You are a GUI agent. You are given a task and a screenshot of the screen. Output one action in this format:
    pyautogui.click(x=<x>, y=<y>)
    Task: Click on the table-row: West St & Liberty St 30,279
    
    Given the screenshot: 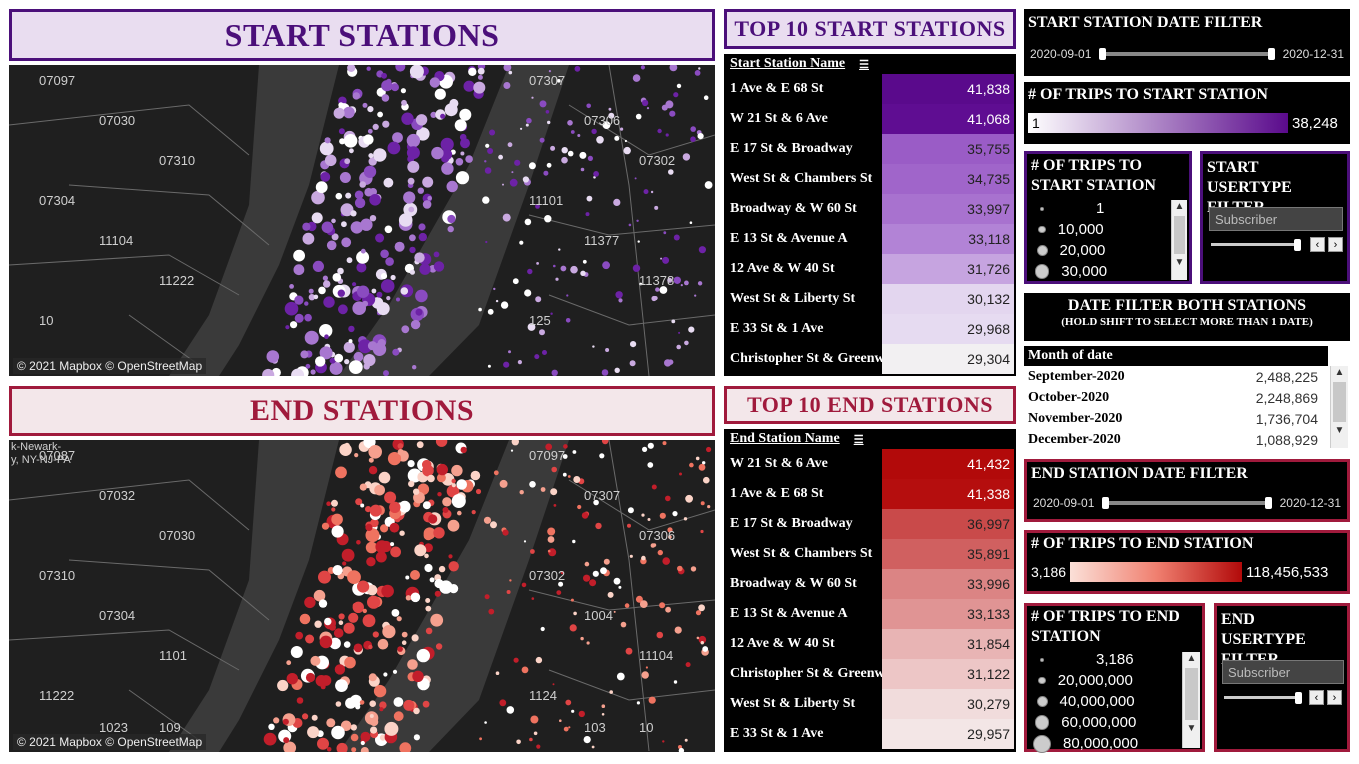 What is the action you would take?
    pyautogui.click(x=869, y=704)
    